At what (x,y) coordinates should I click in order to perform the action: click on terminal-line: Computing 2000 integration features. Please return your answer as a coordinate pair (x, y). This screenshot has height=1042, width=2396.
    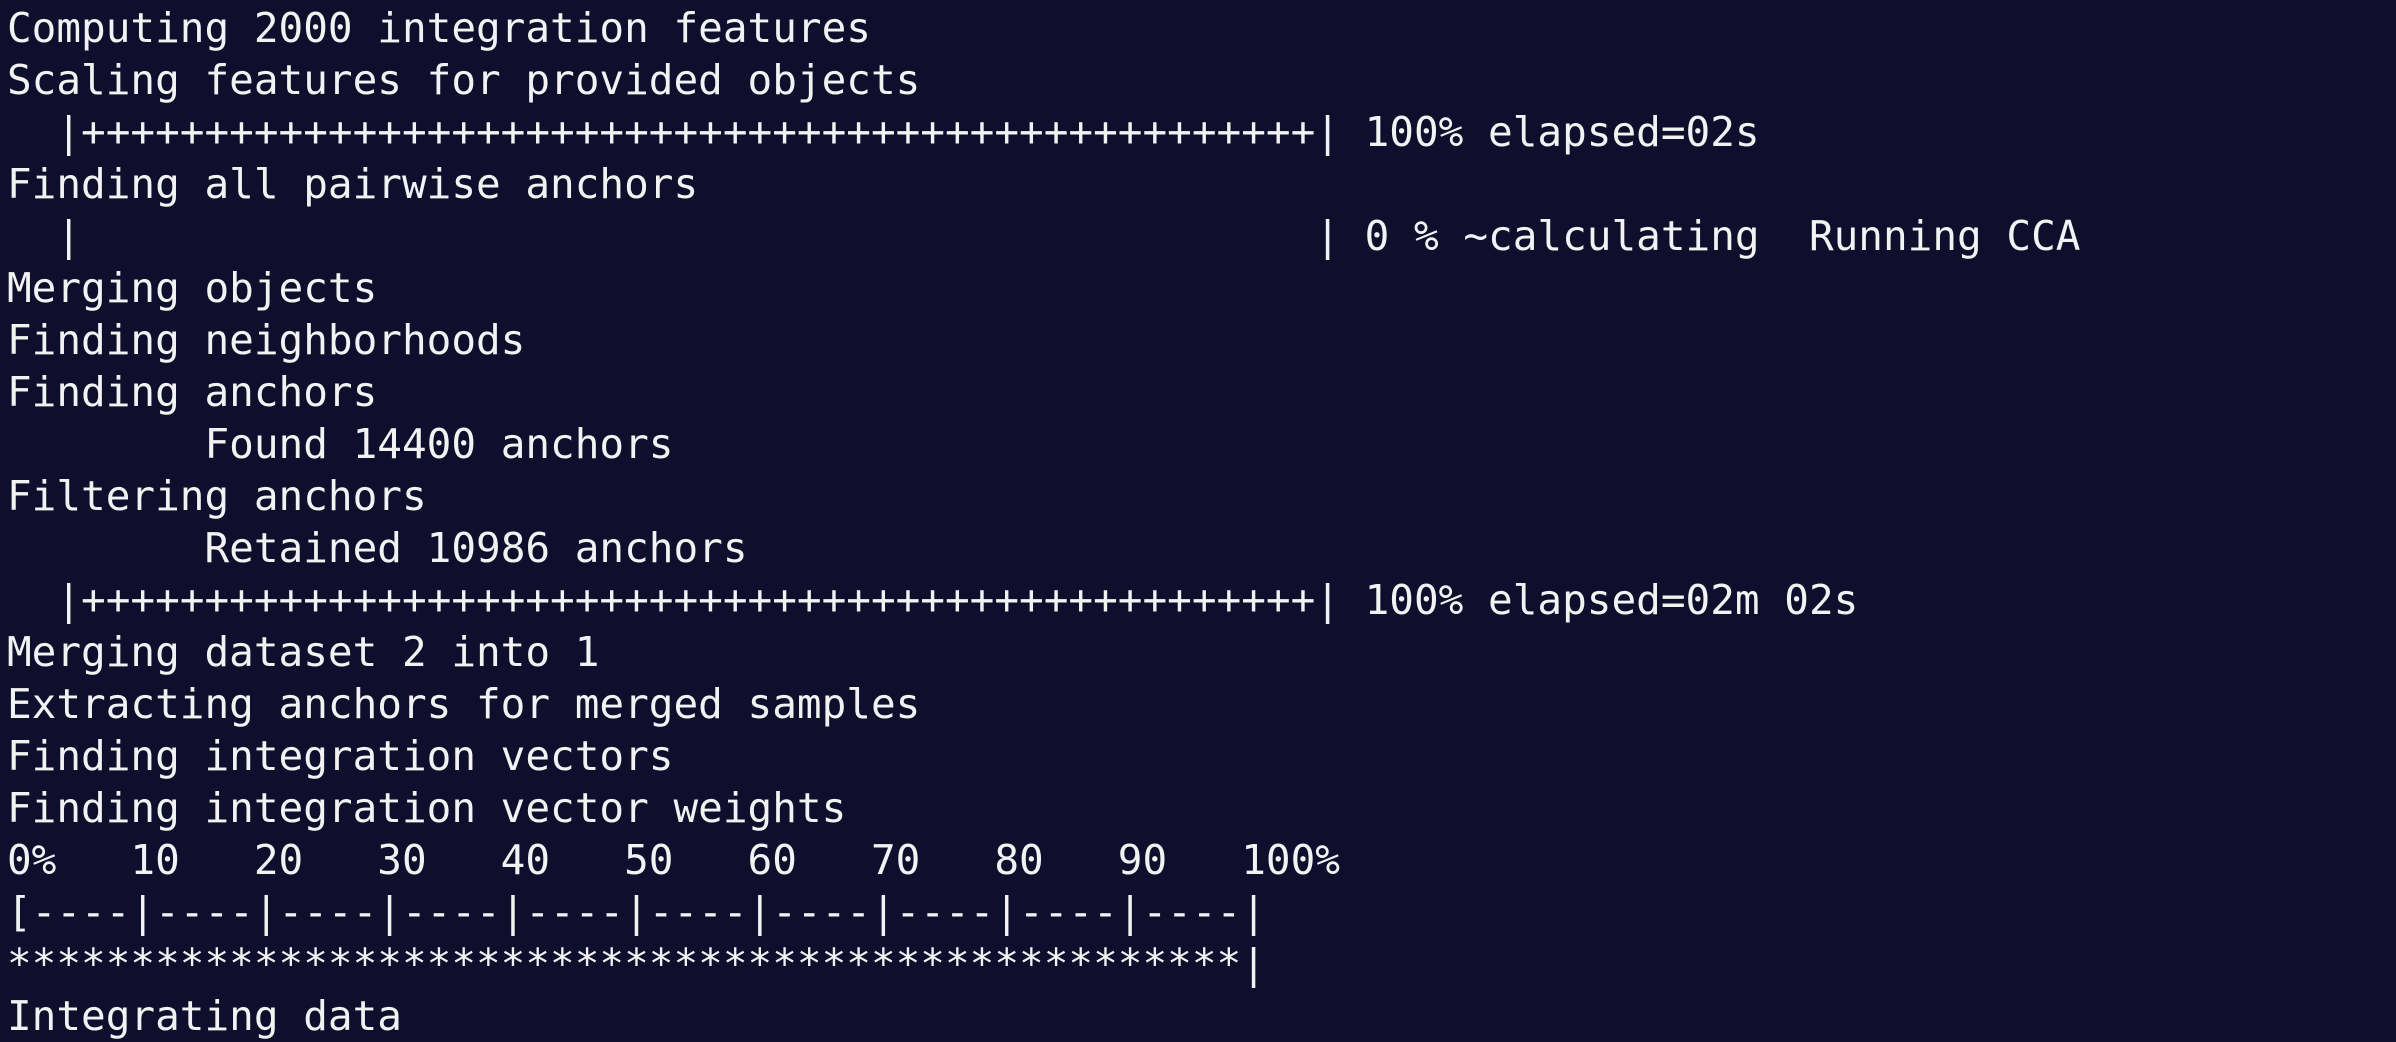
    Looking at the image, I should click on (439, 28).